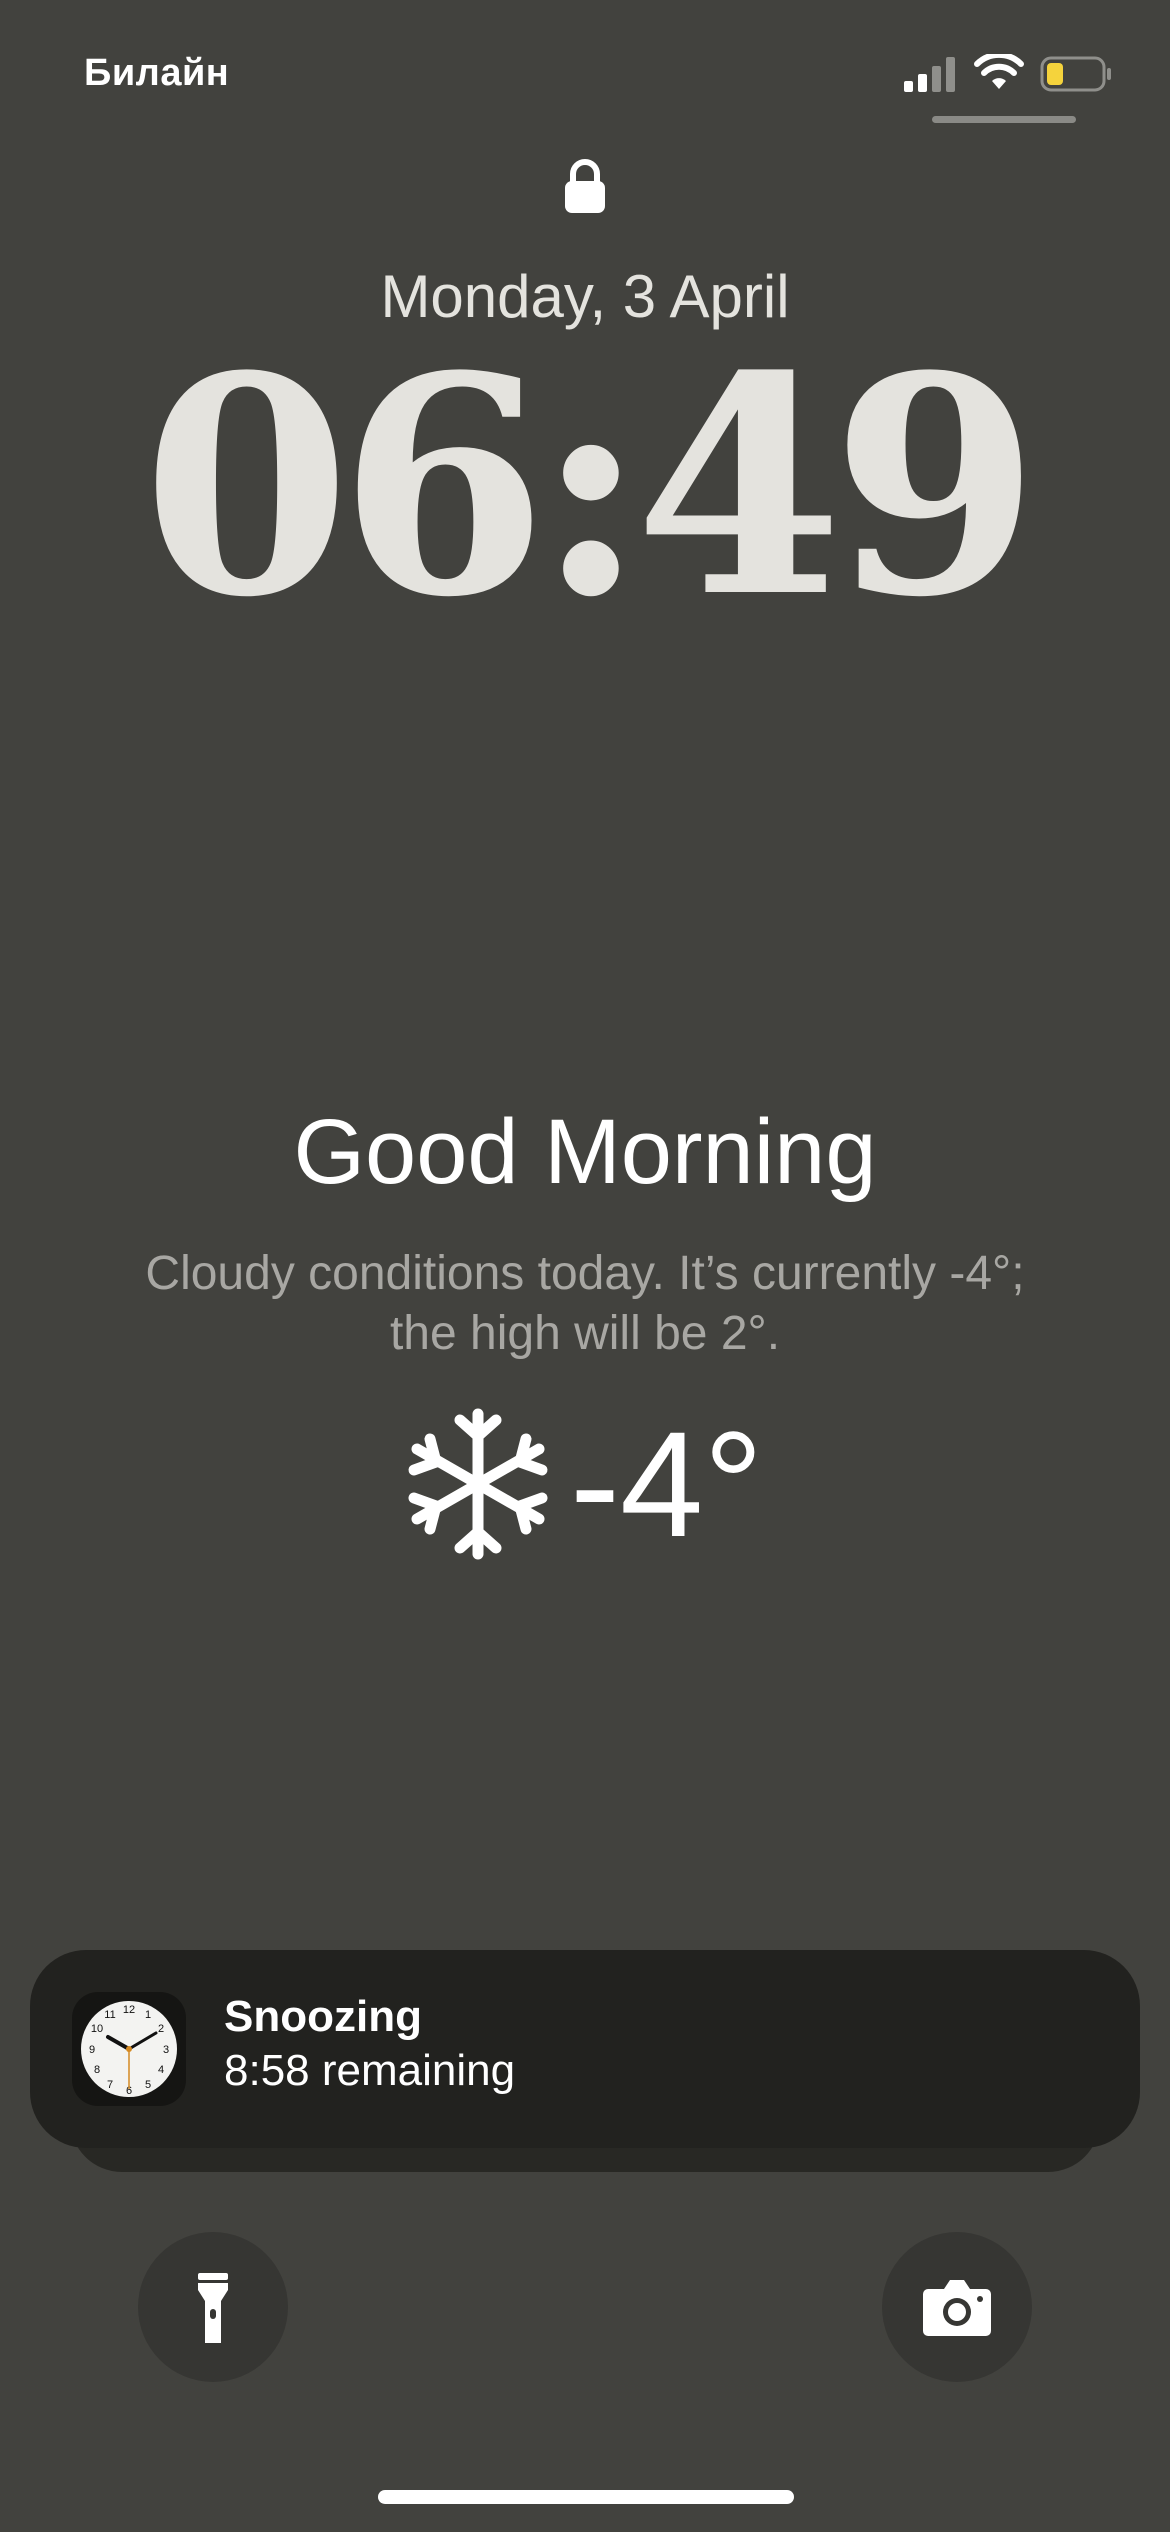  Describe the element at coordinates (1075, 74) in the screenshot. I see `battery-icon` at that location.